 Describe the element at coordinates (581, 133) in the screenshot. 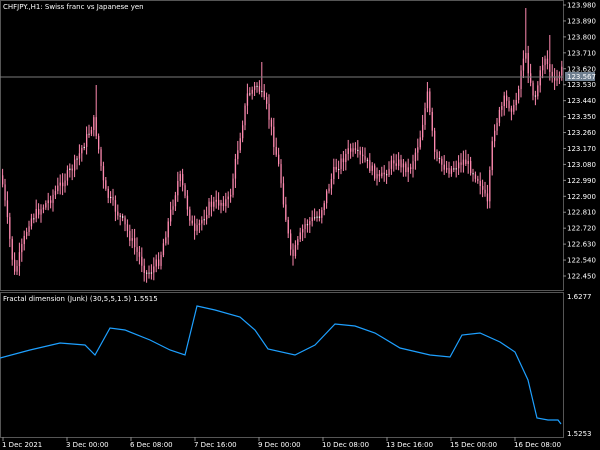

I see `price-axis-label: 123.260` at that location.